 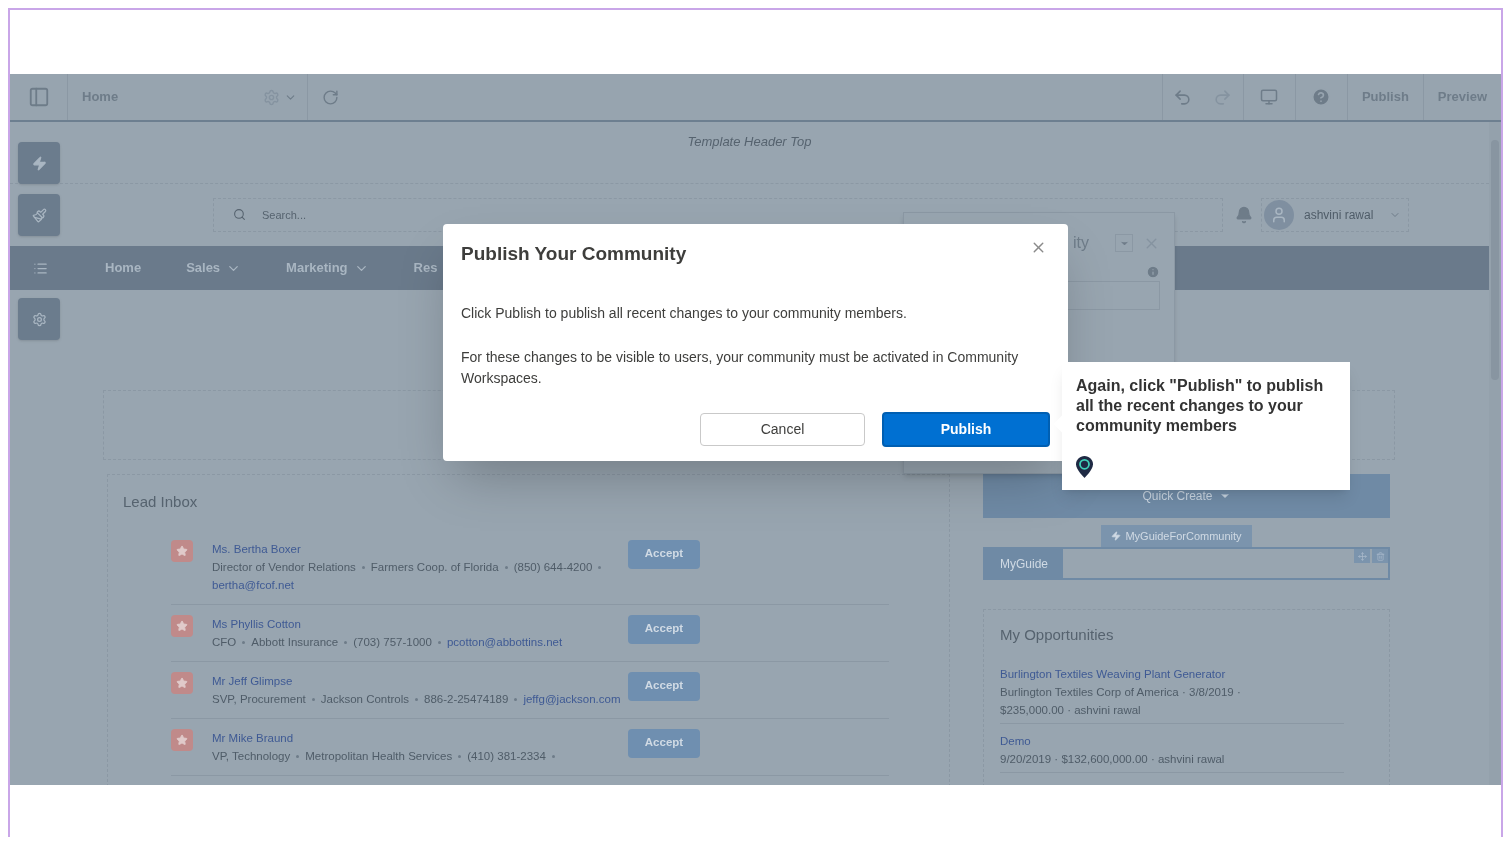 I want to click on component-label: MyGuideForCommunity, so click(x=1176, y=536).